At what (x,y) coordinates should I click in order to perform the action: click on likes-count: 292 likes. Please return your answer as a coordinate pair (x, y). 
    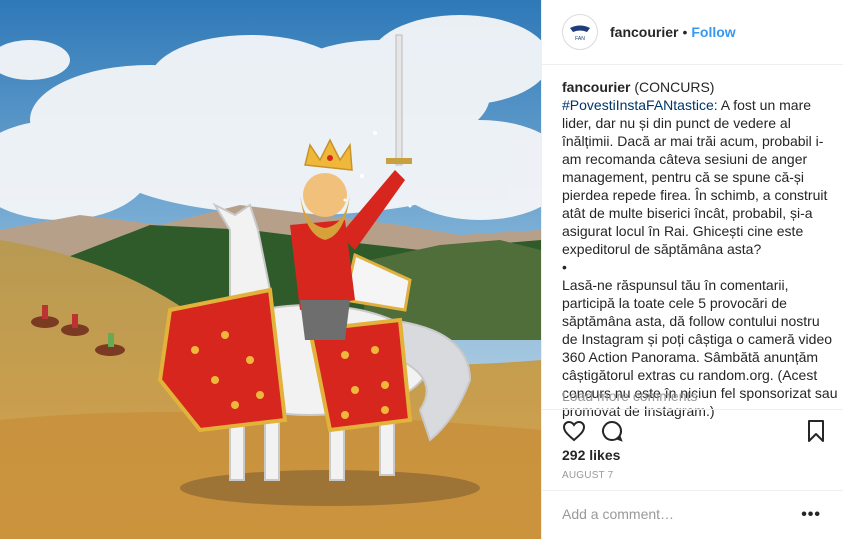
    Looking at the image, I should click on (591, 455).